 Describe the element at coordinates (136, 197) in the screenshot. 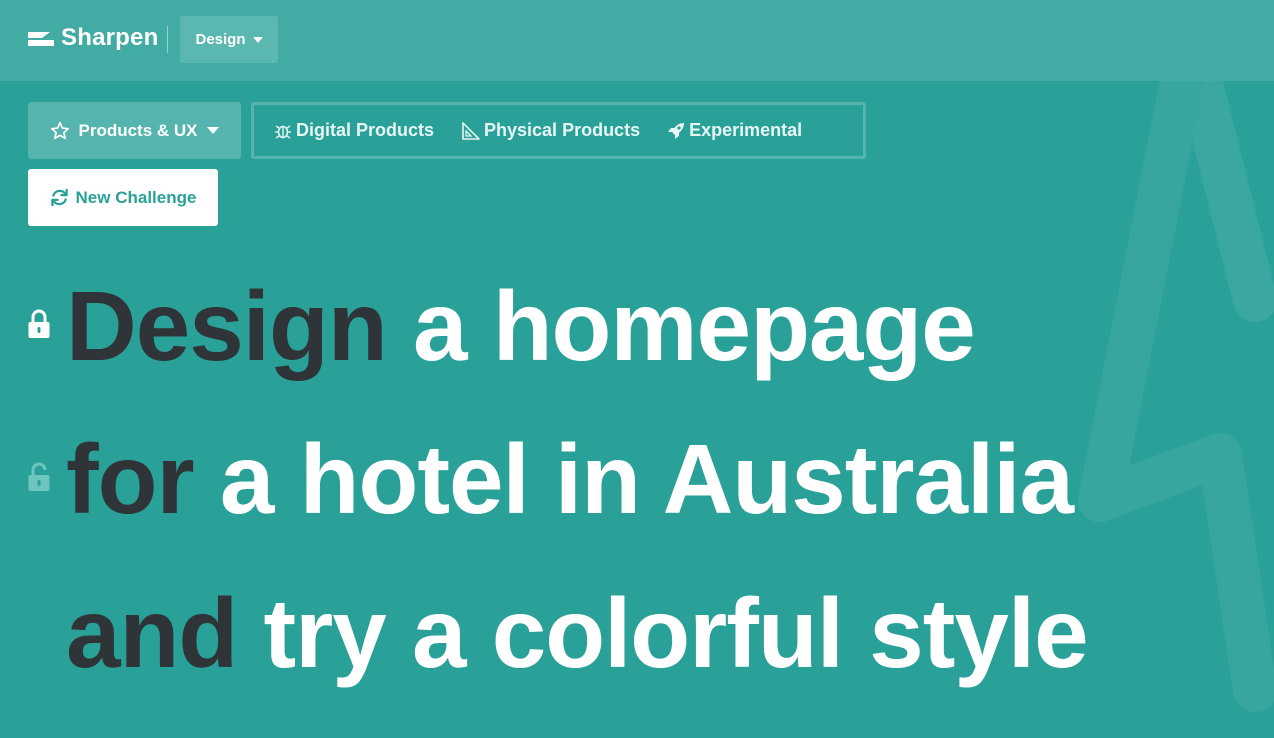

I see `new-challenge-label: New Challenge` at that location.